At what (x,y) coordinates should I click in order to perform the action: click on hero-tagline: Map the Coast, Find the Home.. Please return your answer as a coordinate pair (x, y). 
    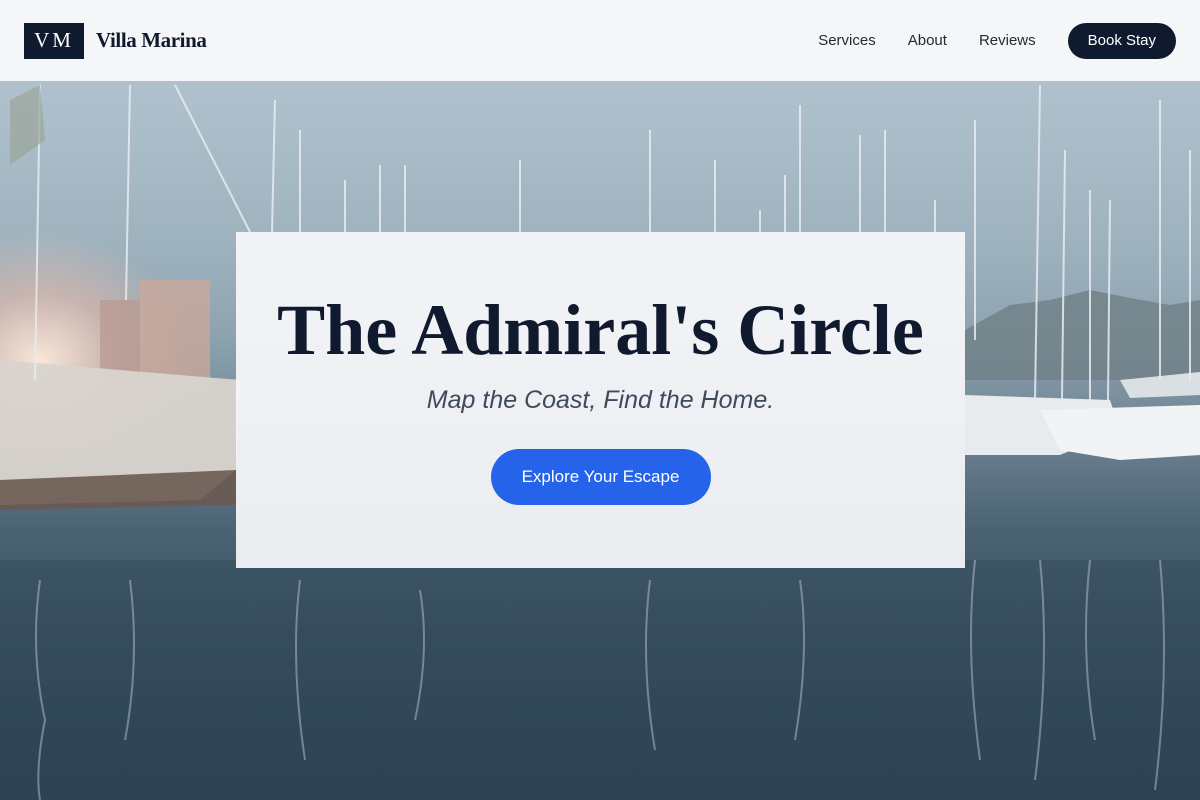
    Looking at the image, I should click on (600, 400).